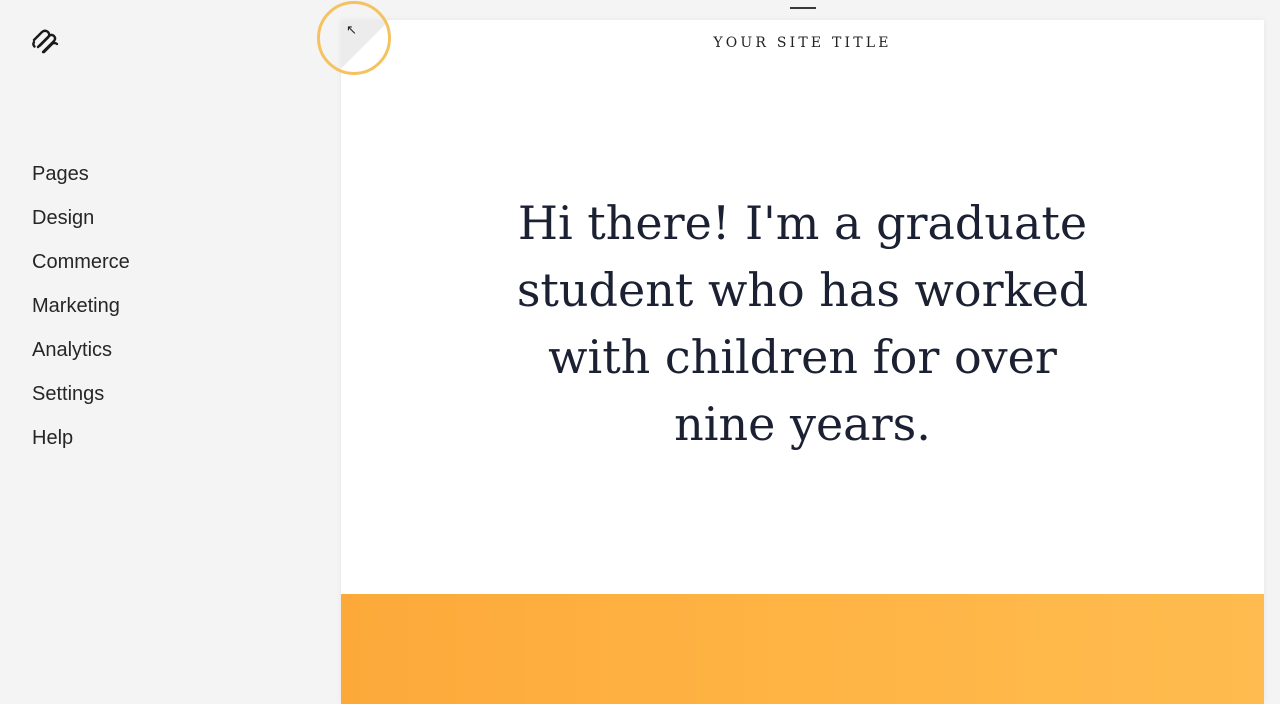 This screenshot has width=1280, height=704. I want to click on sidebar-item-commerce: Commerce, so click(81, 268).